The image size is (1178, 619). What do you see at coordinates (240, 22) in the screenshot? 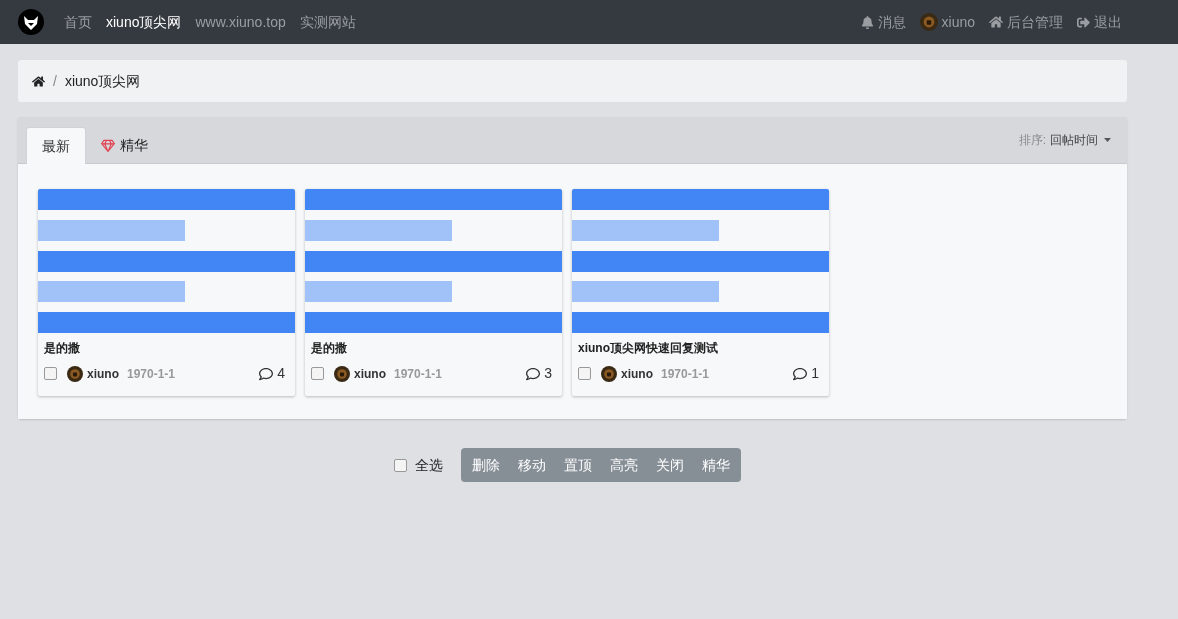
I see `nav-link: www.xiuno.top` at bounding box center [240, 22].